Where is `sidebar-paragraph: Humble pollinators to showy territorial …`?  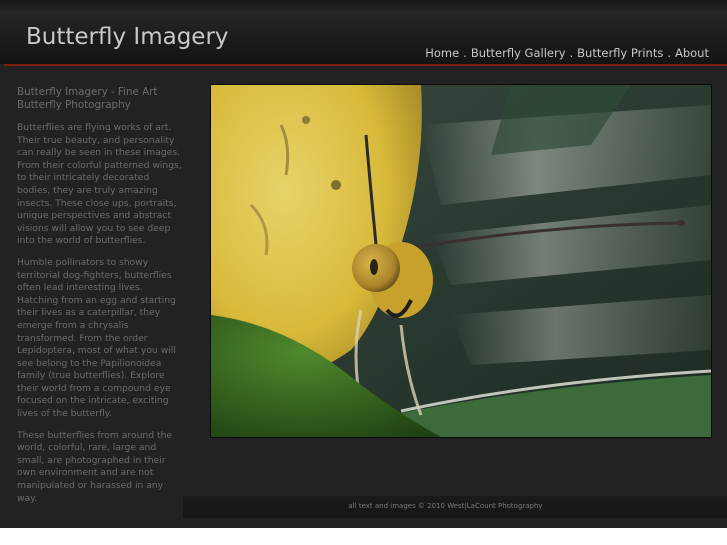 sidebar-paragraph: Humble pollinators to showy territorial … is located at coordinates (96, 338).